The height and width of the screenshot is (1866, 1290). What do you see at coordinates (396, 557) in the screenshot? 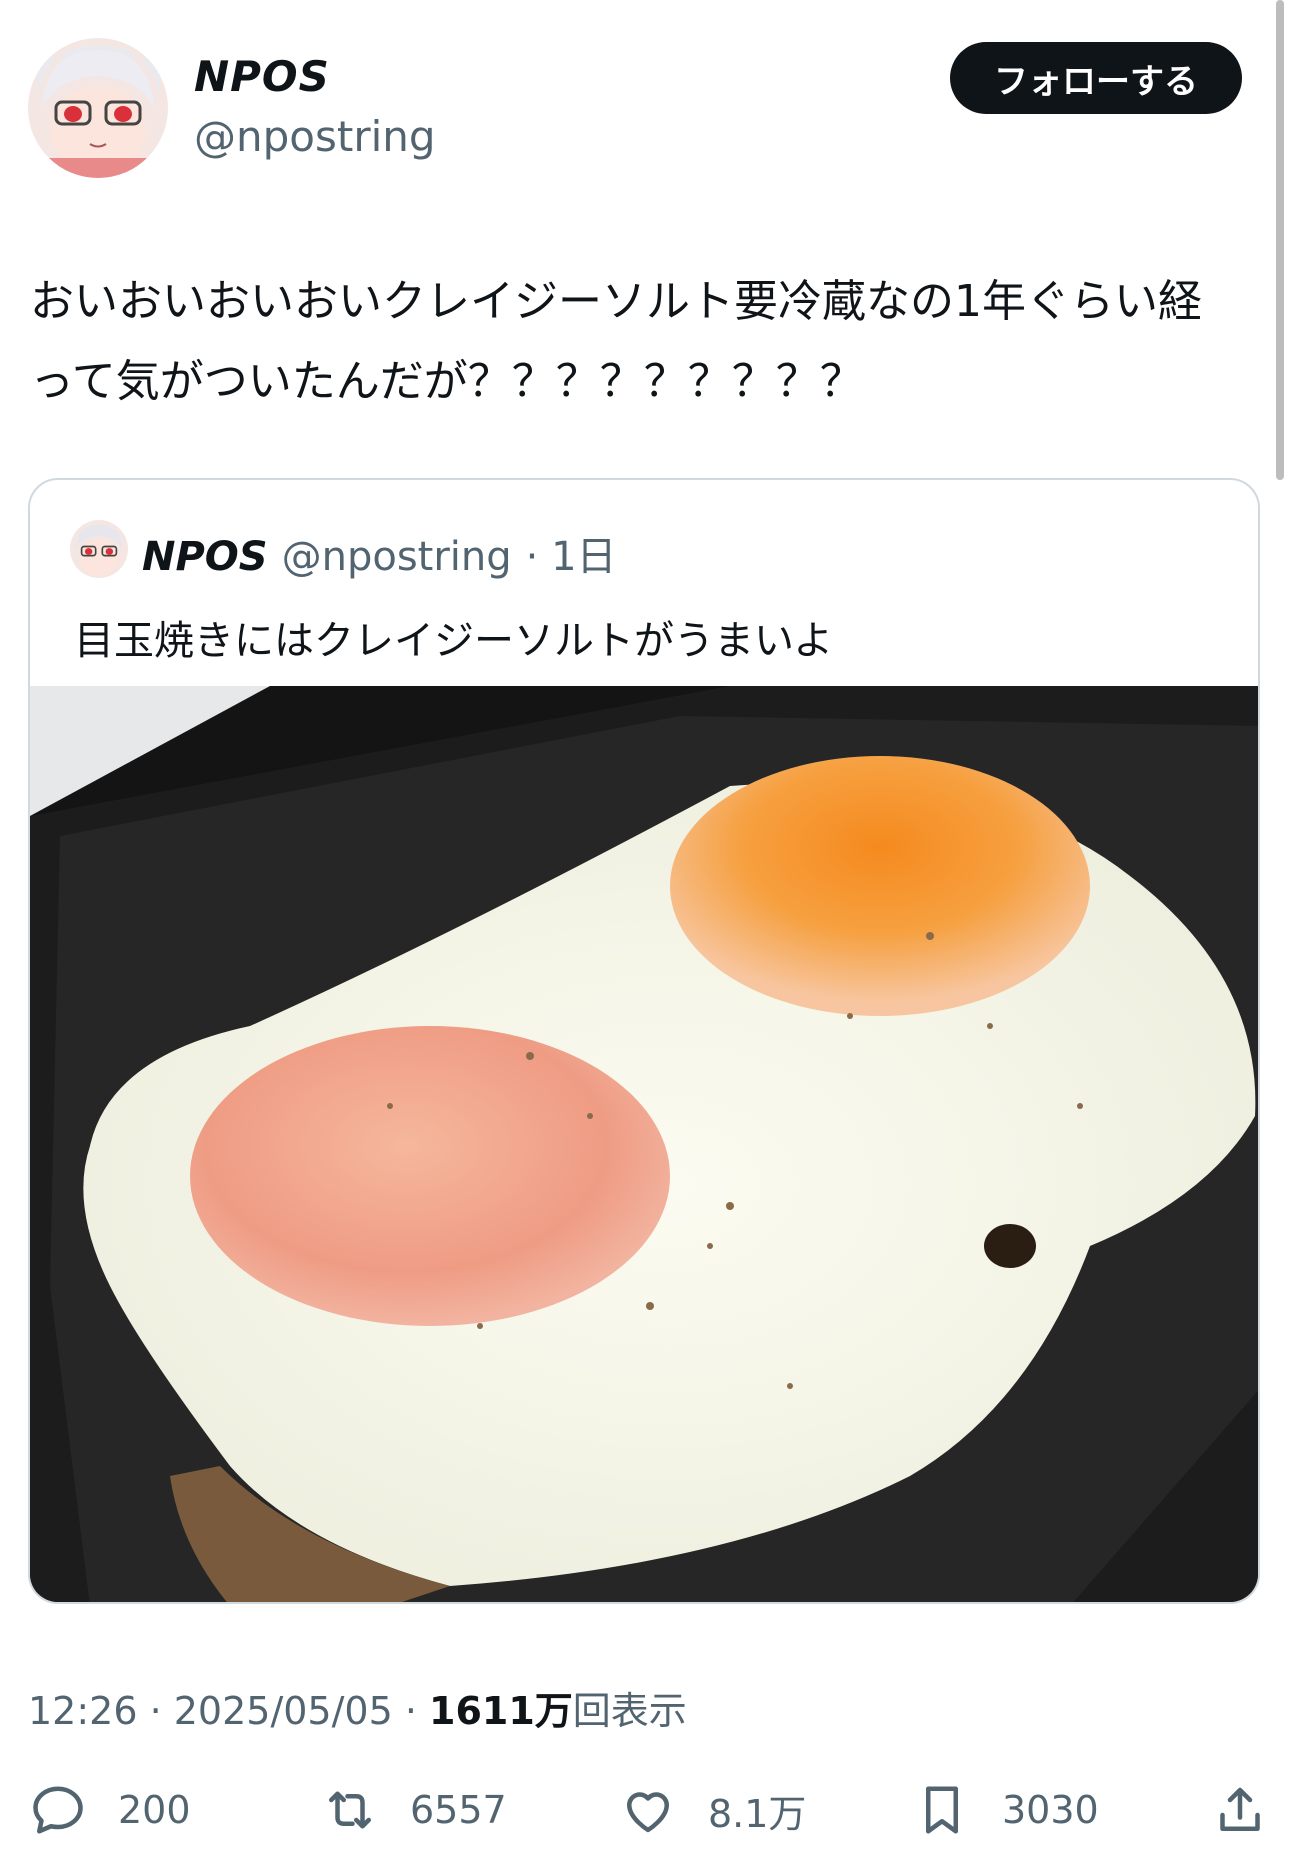
I see `quoted-handle: @npostring` at bounding box center [396, 557].